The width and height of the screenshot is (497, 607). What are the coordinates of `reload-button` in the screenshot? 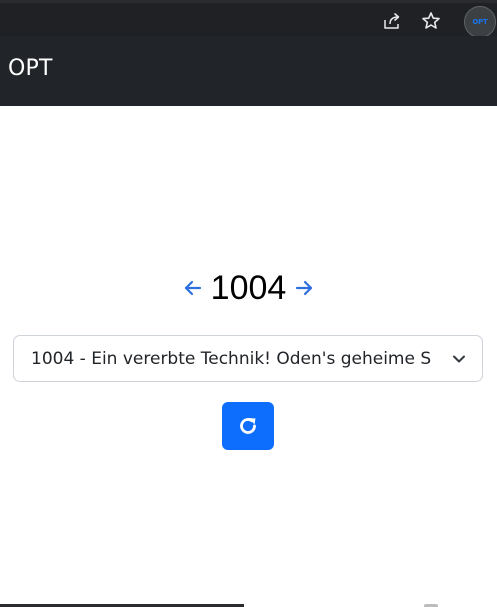 It's located at (248, 426).